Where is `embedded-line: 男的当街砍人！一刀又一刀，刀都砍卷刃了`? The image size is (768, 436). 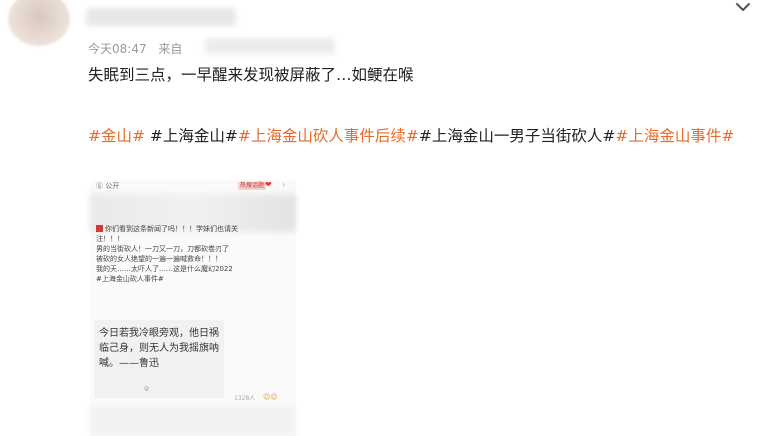 embedded-line: 男的当街砍人！一刀又一刀，刀都砍卷刃了 is located at coordinates (162, 249).